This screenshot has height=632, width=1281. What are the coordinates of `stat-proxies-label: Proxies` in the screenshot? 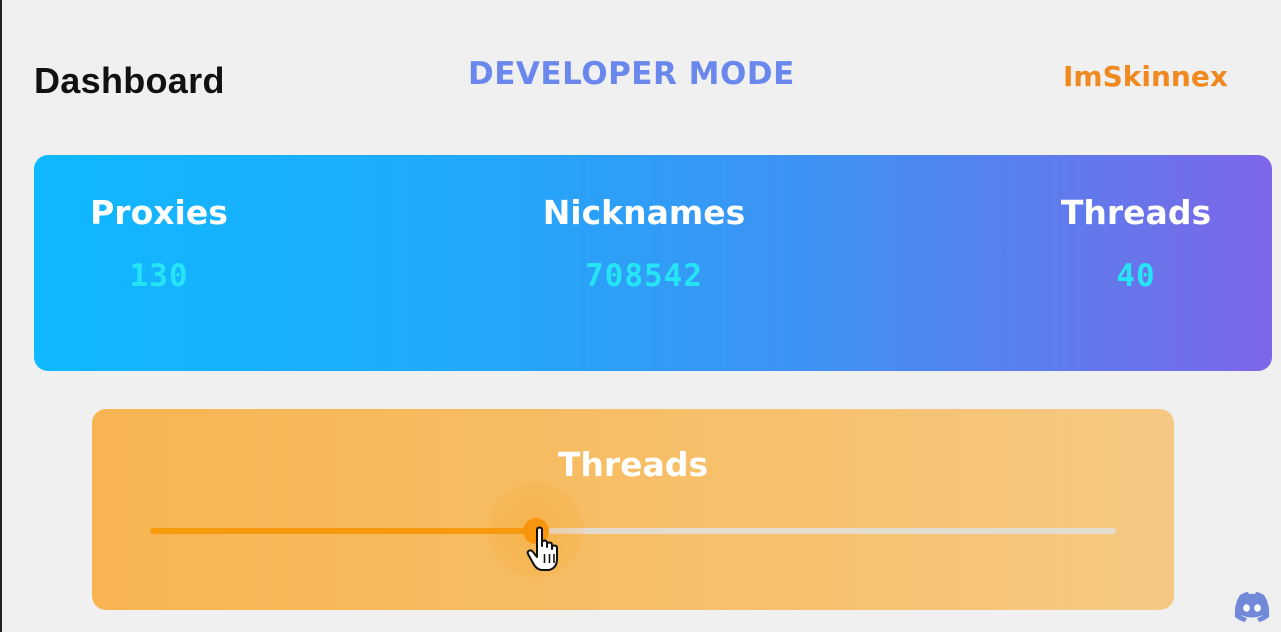 It's located at (159, 212).